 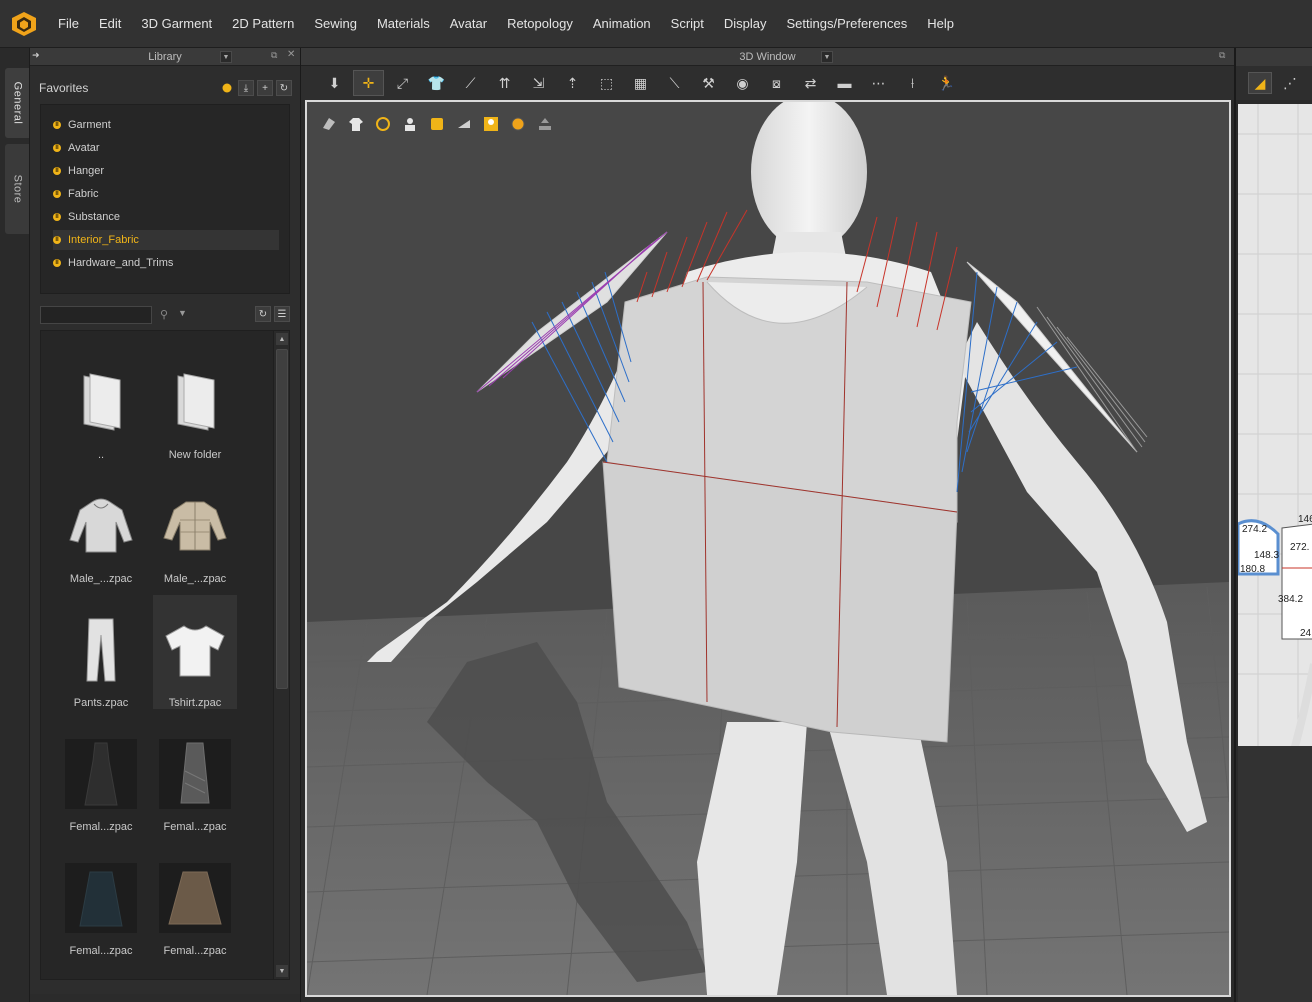 What do you see at coordinates (282, 971) in the screenshot?
I see `scroll-down-icon: ▼` at bounding box center [282, 971].